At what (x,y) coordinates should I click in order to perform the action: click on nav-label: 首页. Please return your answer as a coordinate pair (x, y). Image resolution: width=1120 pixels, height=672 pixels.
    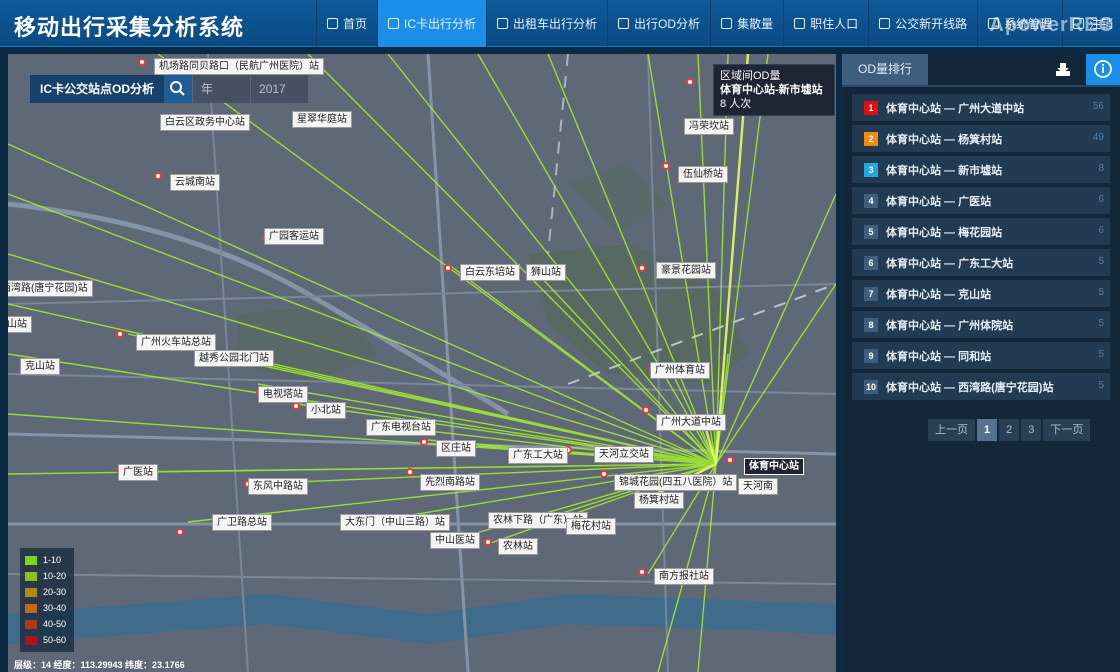
    Looking at the image, I should click on (355, 24).